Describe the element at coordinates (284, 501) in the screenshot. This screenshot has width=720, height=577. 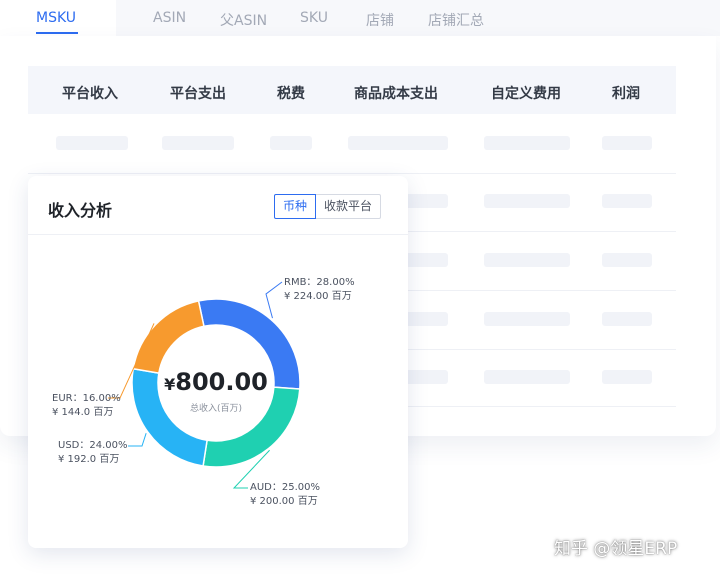
I see `legend-value-aud: ¥ 200.00 百万` at that location.